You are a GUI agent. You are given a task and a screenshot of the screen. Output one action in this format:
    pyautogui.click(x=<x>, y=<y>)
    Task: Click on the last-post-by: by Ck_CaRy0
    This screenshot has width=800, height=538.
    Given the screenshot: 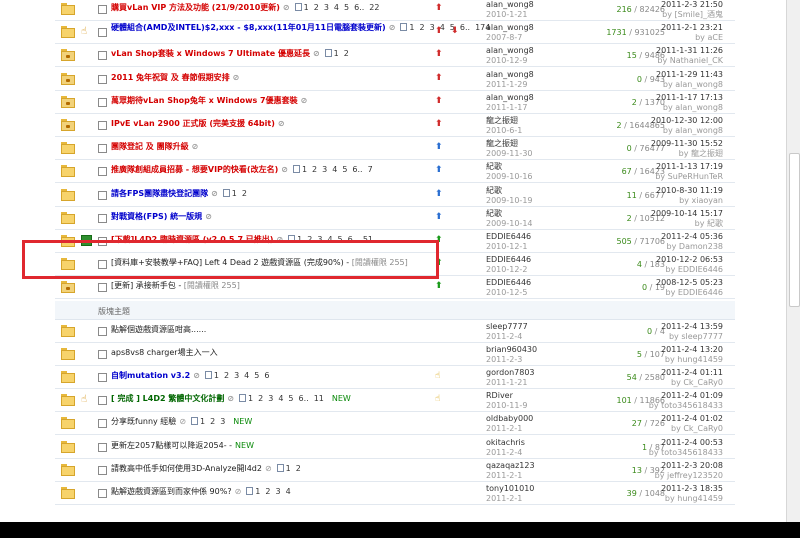 What is the action you would take?
    pyautogui.click(x=684, y=429)
    